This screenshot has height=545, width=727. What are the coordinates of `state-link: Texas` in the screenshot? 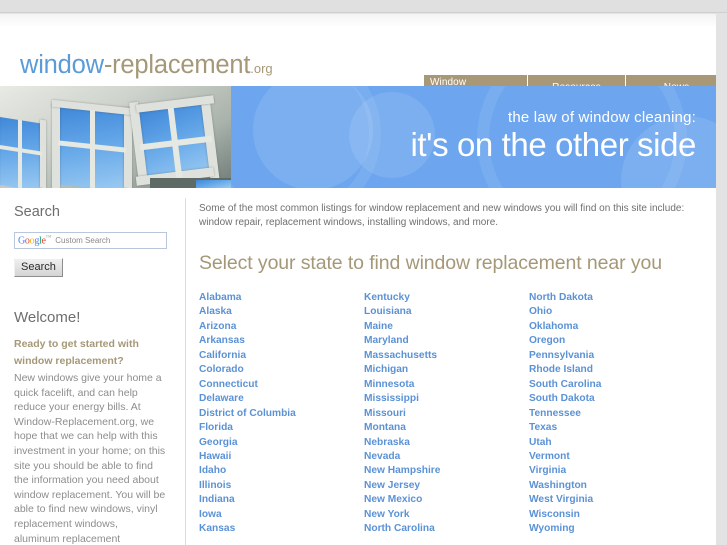 It's located at (611, 428).